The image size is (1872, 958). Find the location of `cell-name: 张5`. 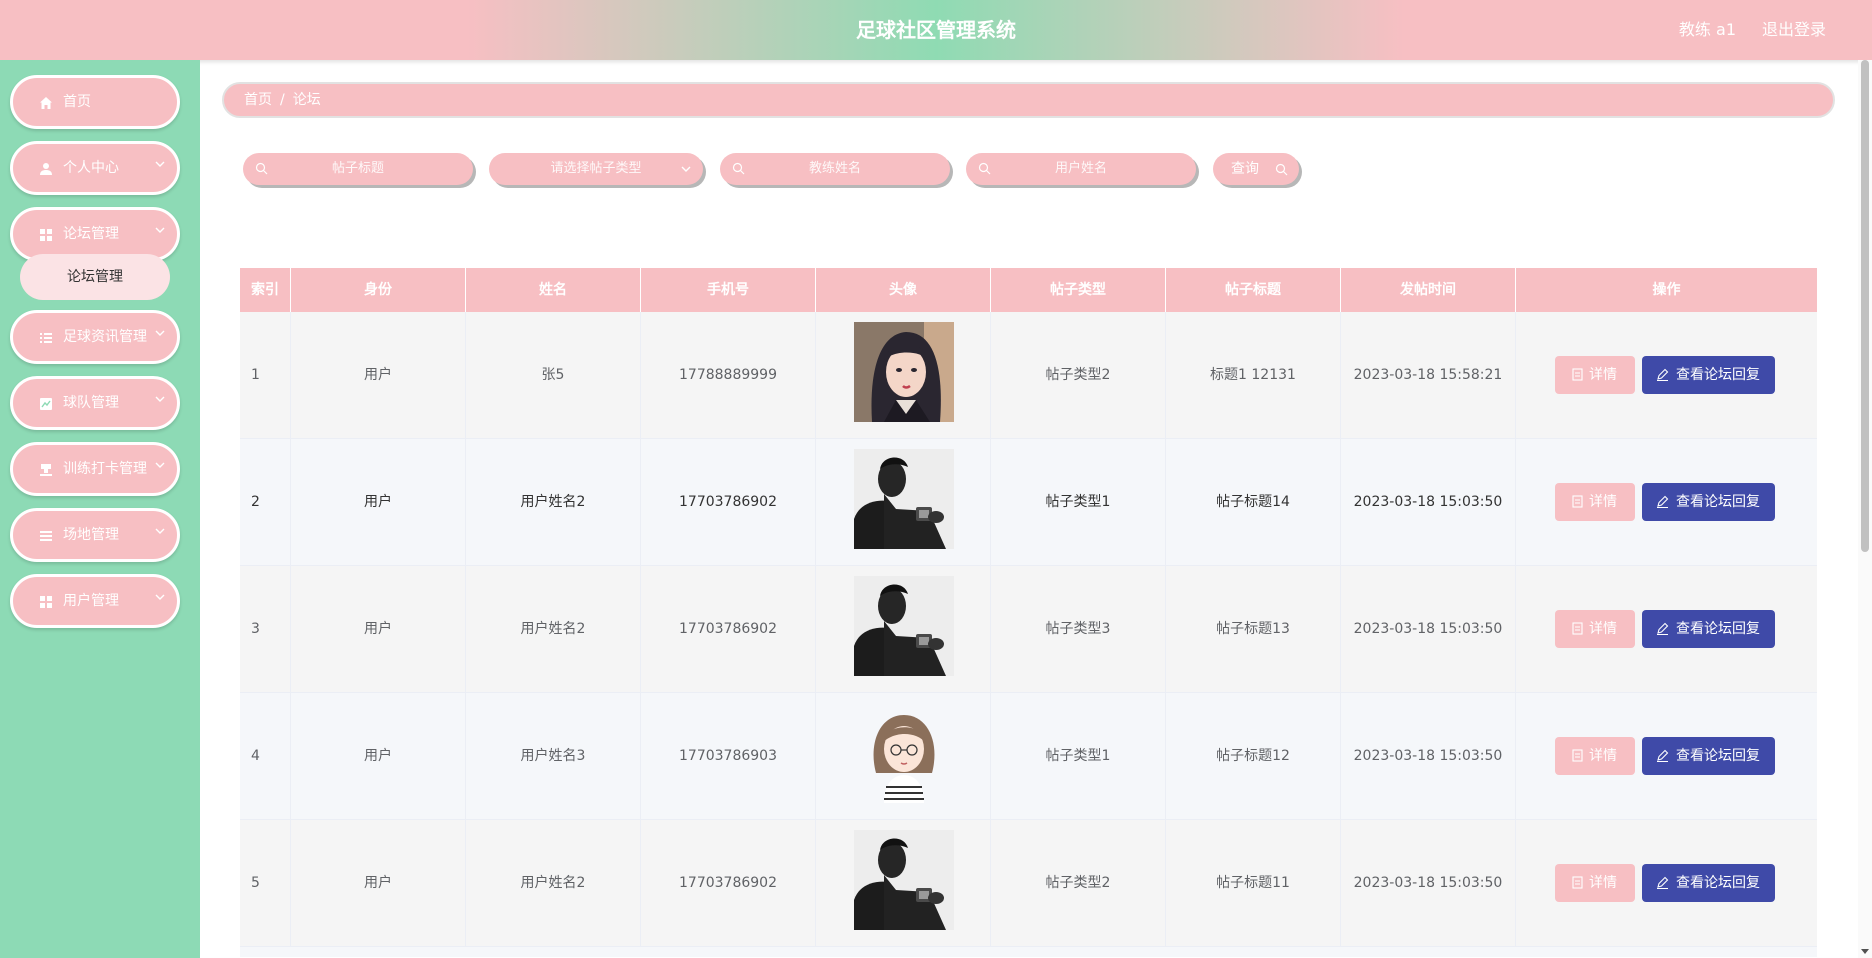

cell-name: 张5 is located at coordinates (553, 375).